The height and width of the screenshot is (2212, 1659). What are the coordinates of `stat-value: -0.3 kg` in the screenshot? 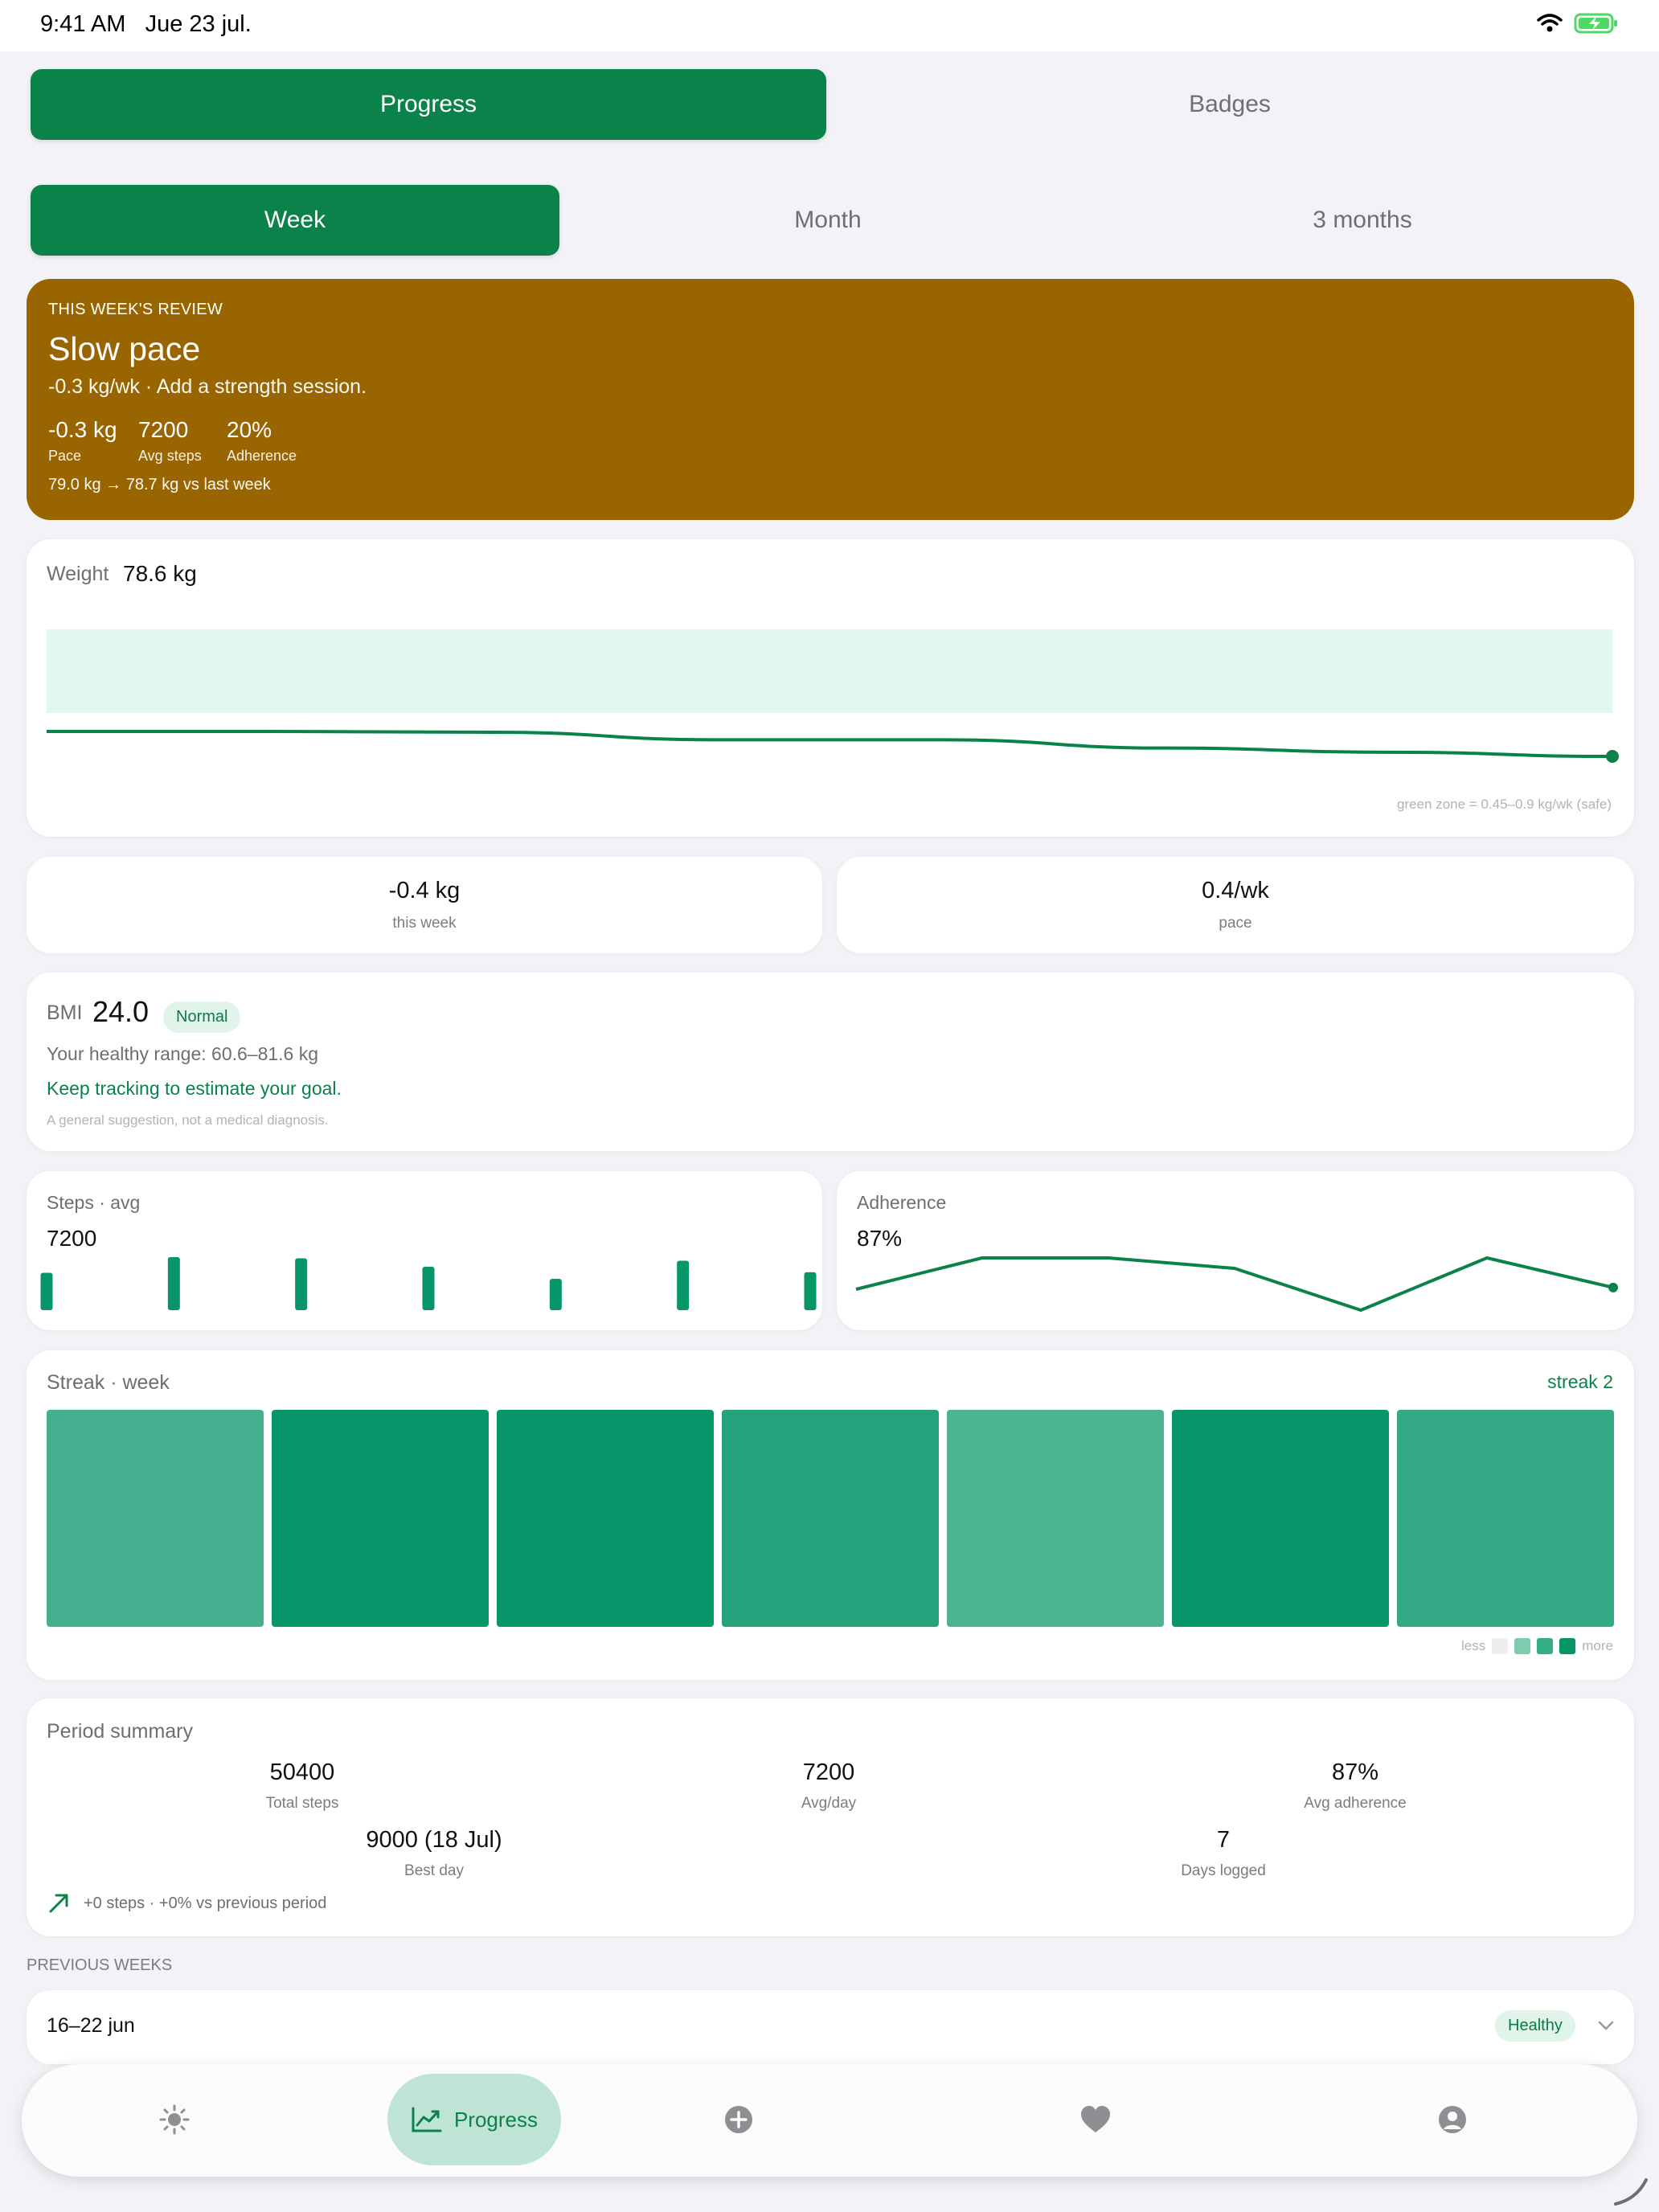 It's located at (82, 429).